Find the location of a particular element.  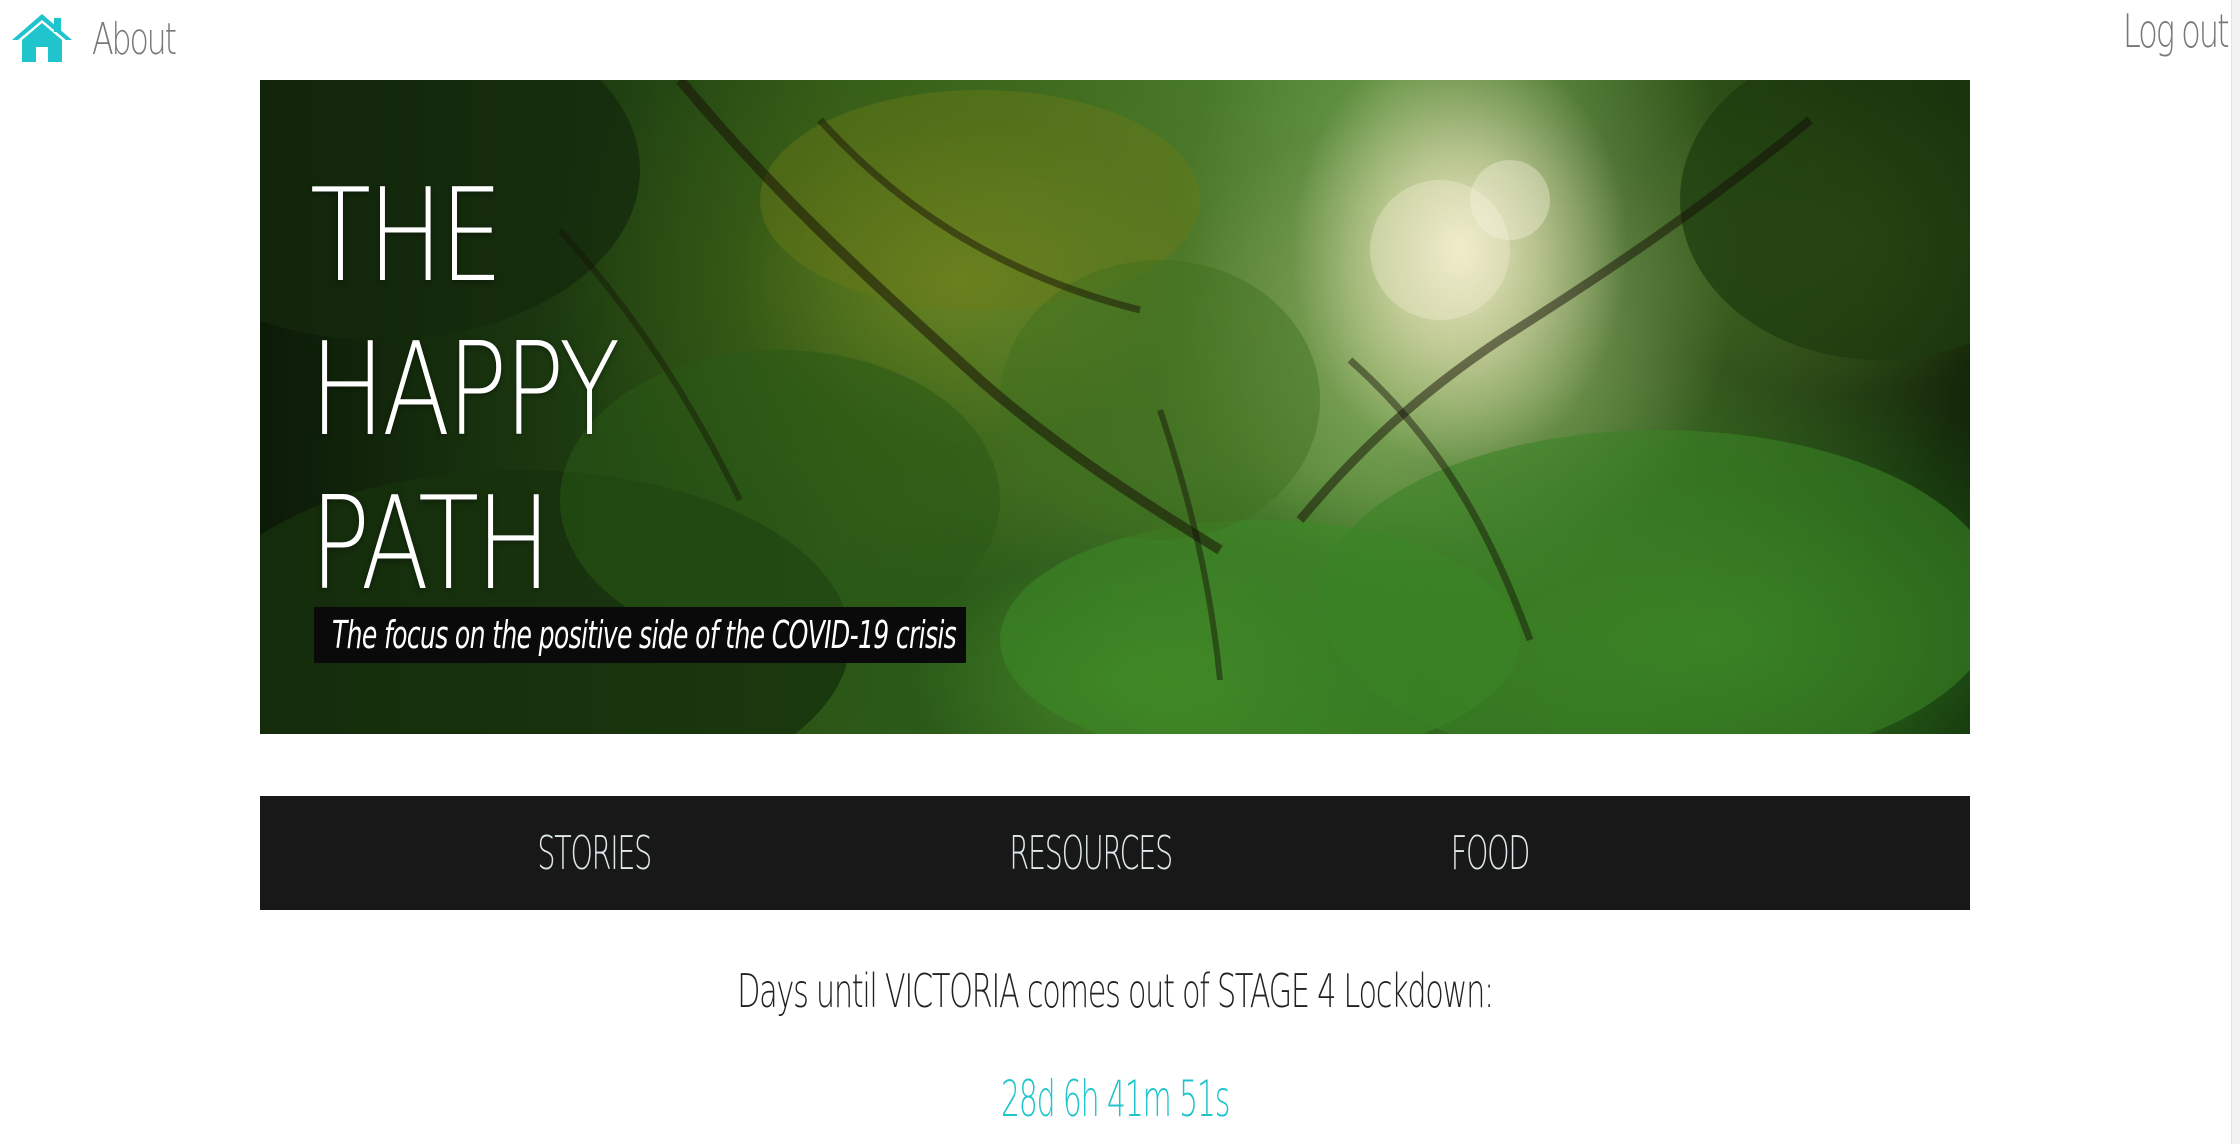

main-nav: STORIES RESOURCES FOOD is located at coordinates (1115, 853).